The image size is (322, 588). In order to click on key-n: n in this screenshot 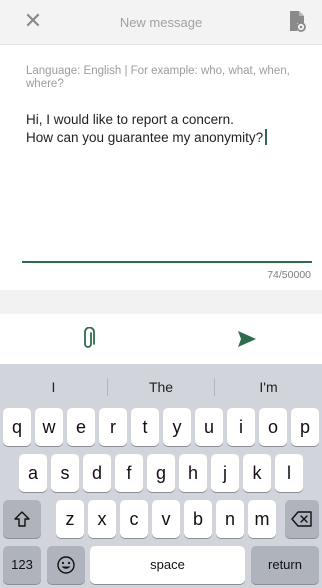, I will do `click(230, 519)`.